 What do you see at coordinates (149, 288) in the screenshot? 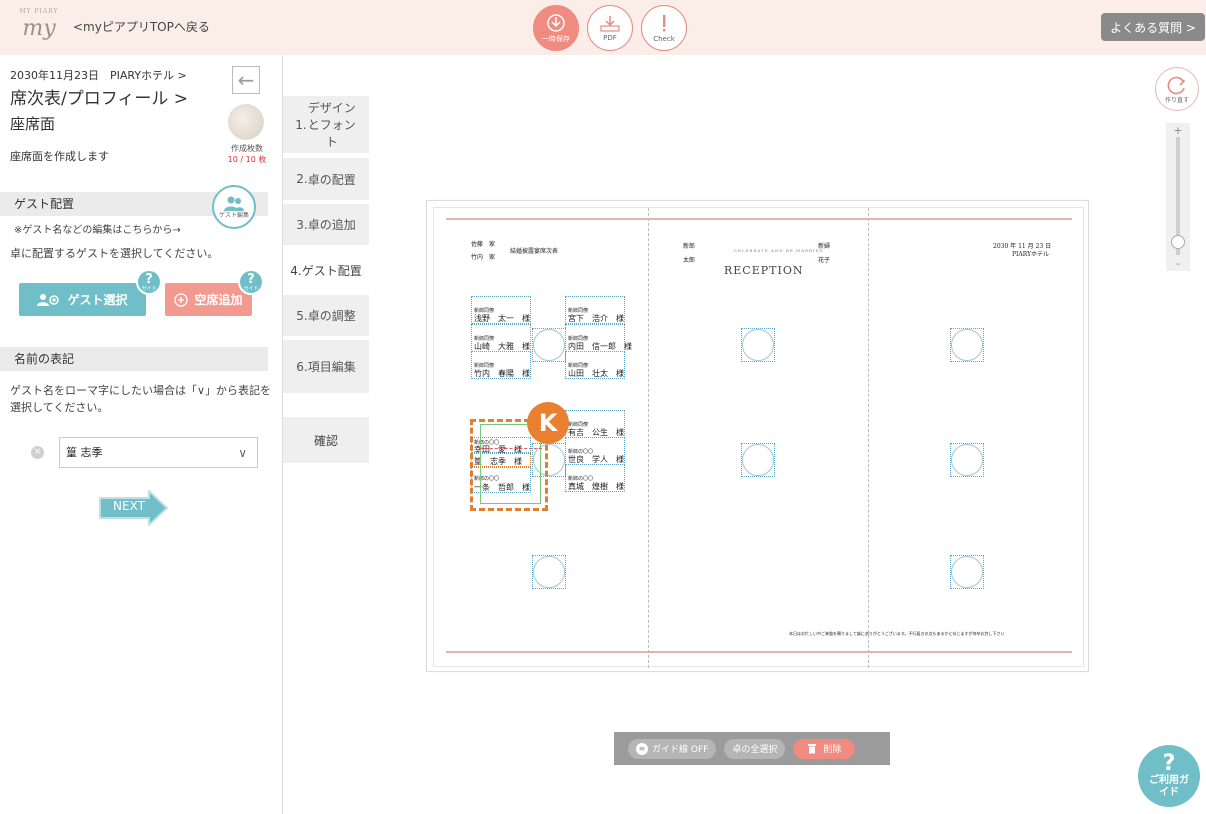
I see `guide-label: ガイド` at bounding box center [149, 288].